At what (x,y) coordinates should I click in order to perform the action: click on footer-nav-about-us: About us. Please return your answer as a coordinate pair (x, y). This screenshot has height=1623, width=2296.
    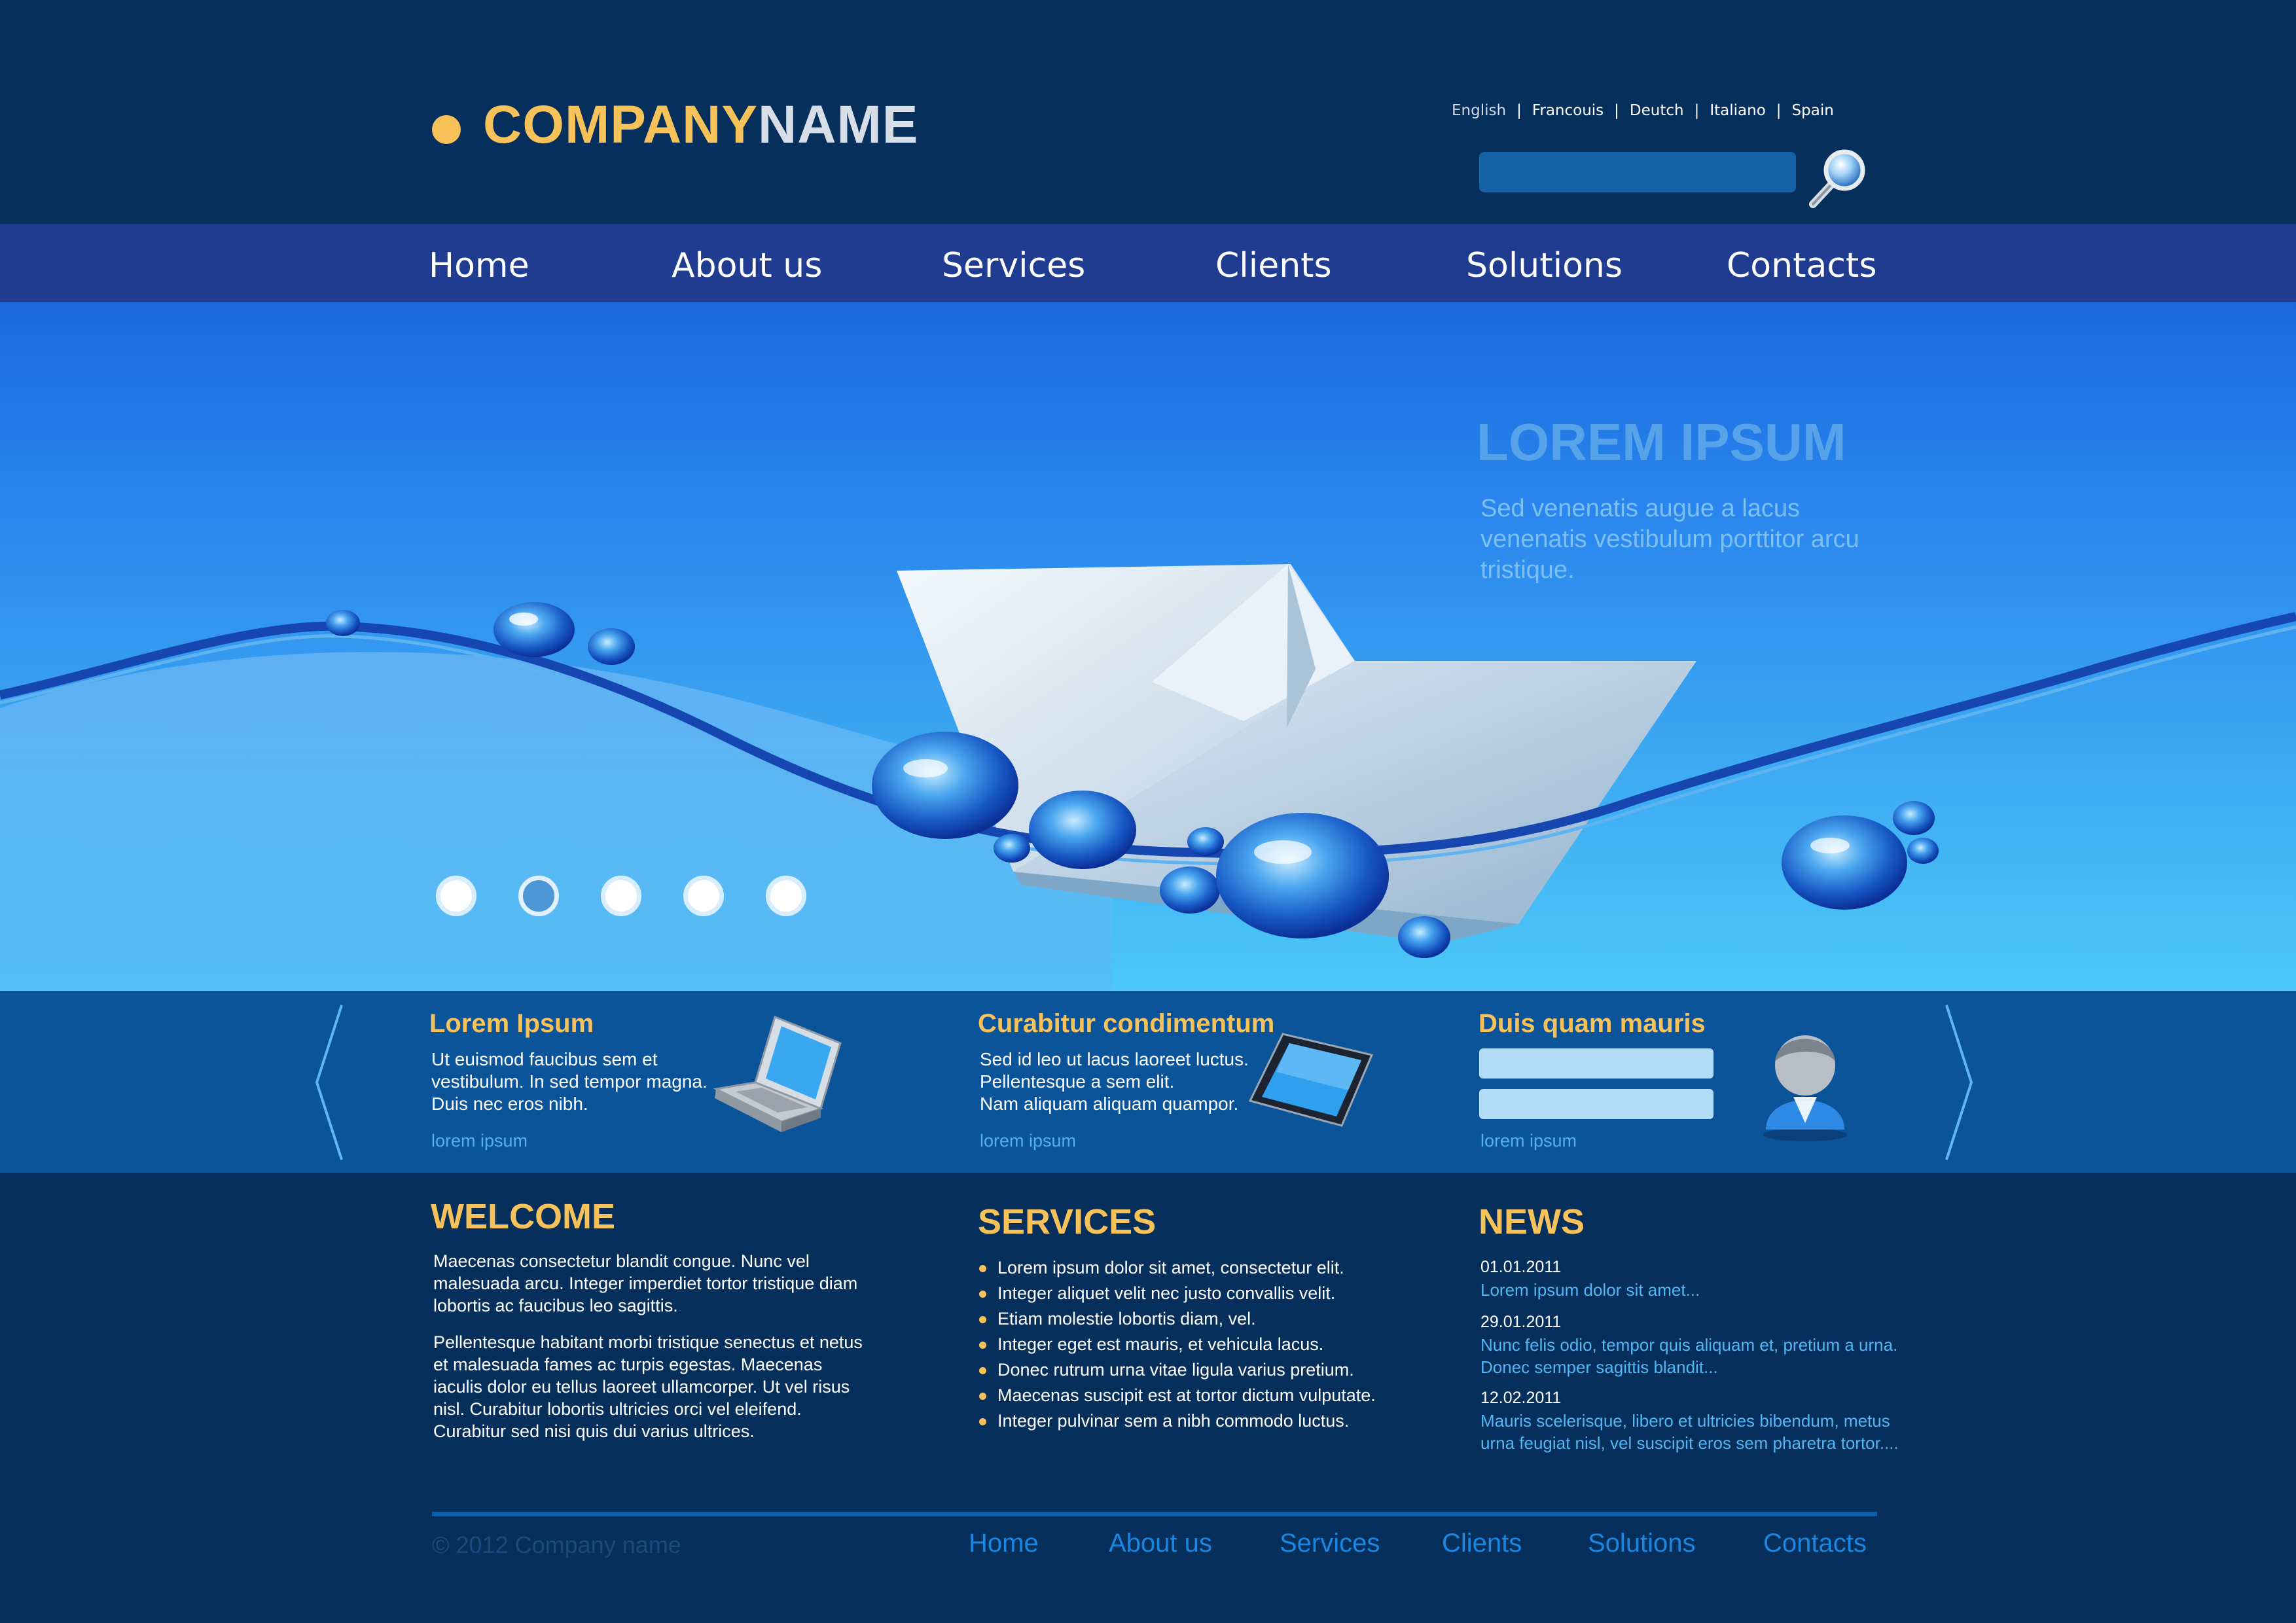
    Looking at the image, I should click on (1160, 1543).